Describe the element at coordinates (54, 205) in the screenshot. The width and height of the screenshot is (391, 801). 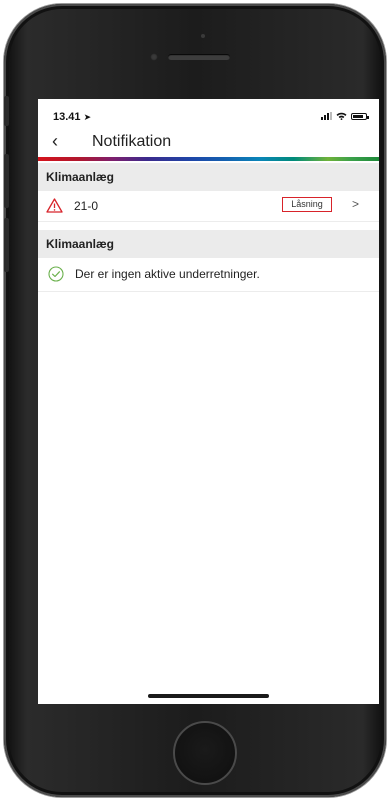
I see `warning-triangle-icon` at that location.